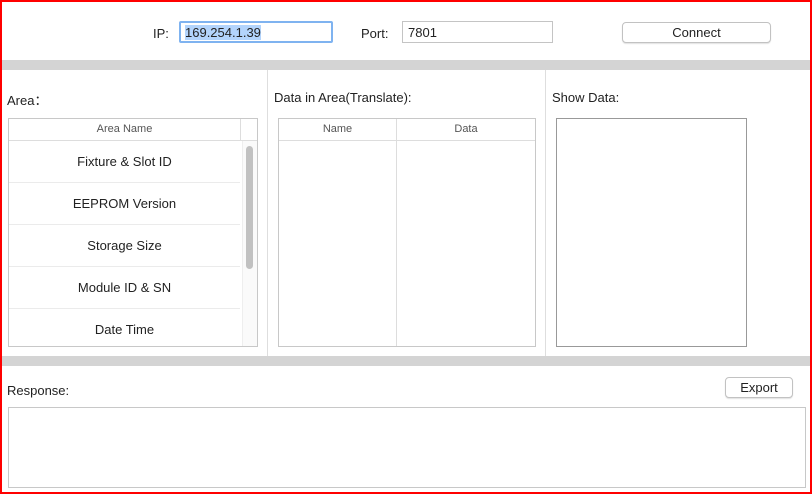 The width and height of the screenshot is (812, 494). I want to click on connect-button: Connect, so click(696, 32).